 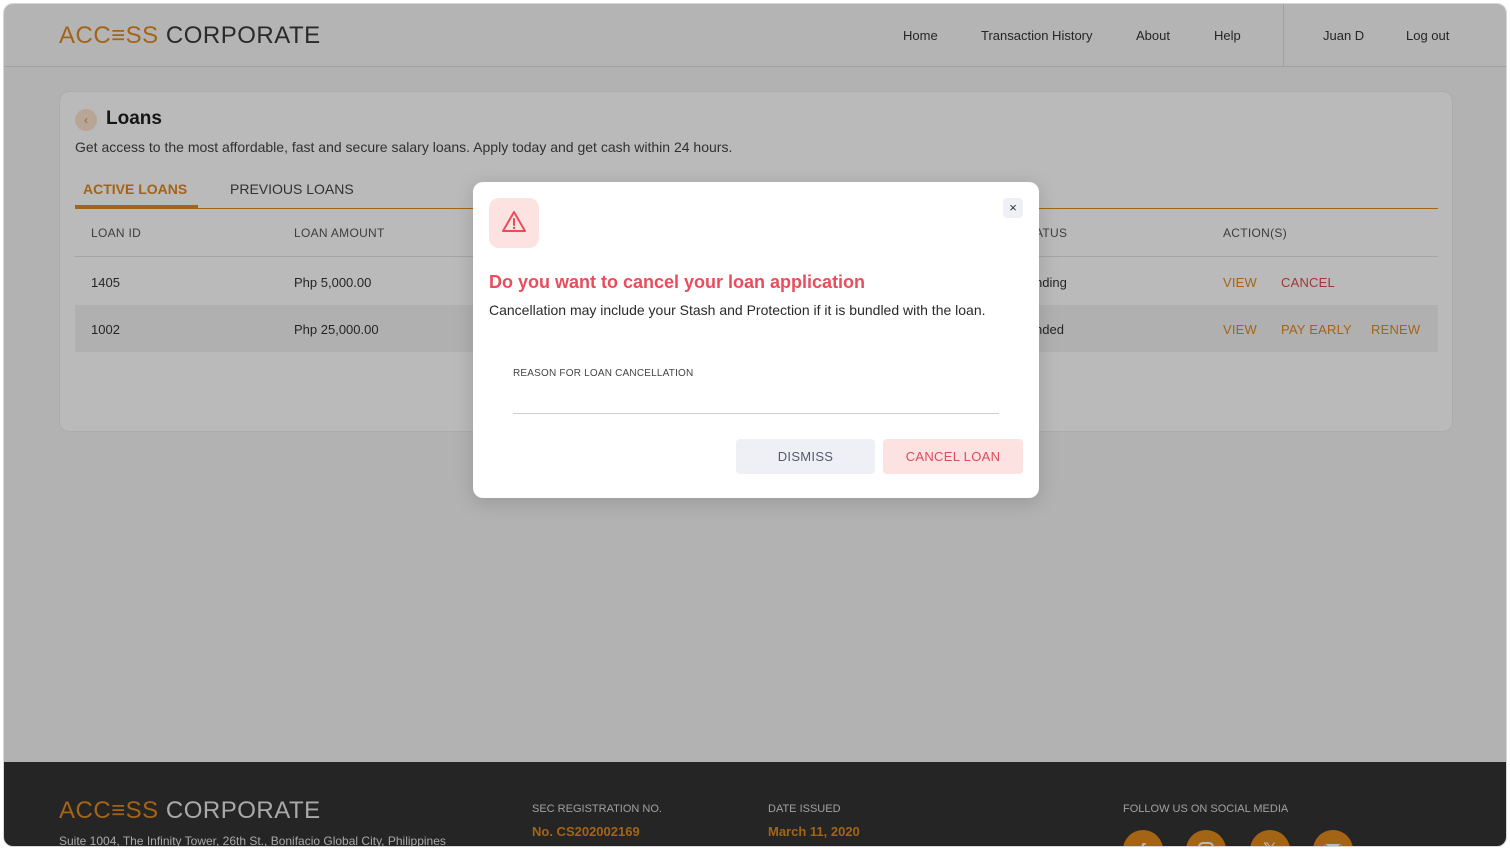 What do you see at coordinates (1013, 208) in the screenshot?
I see `close-icon: ×` at bounding box center [1013, 208].